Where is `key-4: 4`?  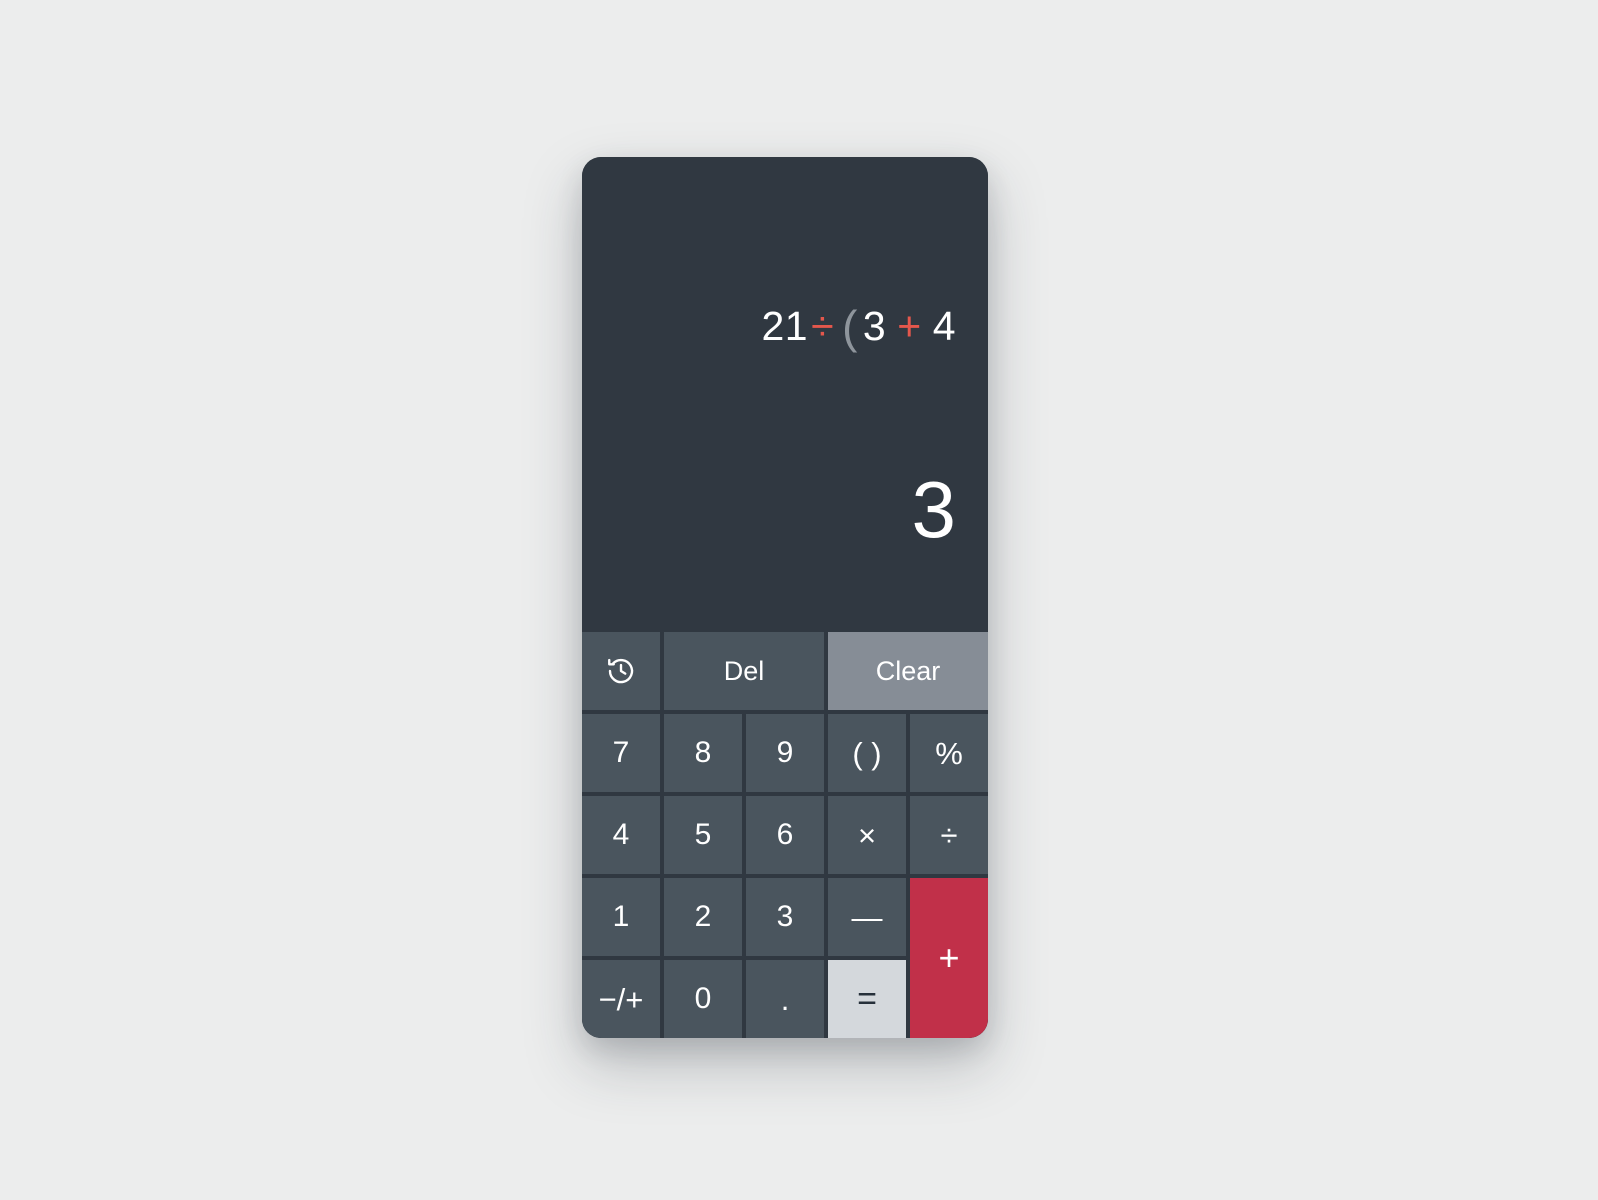 key-4: 4 is located at coordinates (621, 835).